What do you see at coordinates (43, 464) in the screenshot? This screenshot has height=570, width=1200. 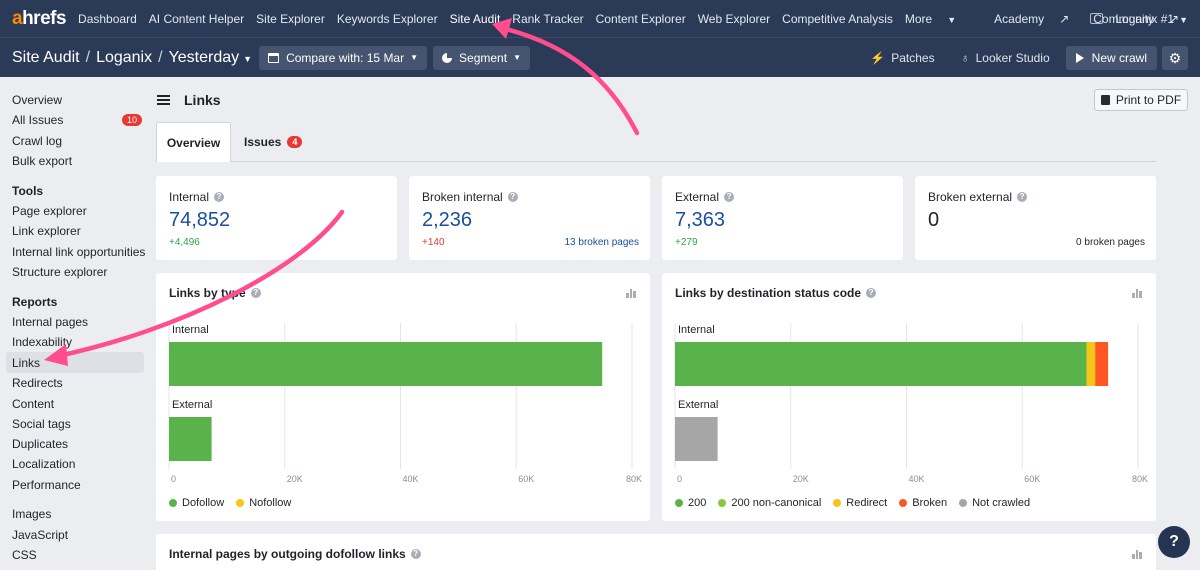 I see `sidebar-item-localization: Localization` at bounding box center [43, 464].